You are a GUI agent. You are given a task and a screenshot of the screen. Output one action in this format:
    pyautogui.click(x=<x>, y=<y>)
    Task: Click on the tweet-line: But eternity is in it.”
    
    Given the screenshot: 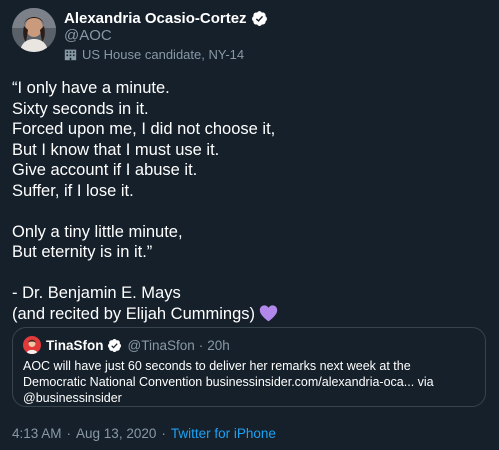 What is the action you would take?
    pyautogui.click(x=82, y=252)
    